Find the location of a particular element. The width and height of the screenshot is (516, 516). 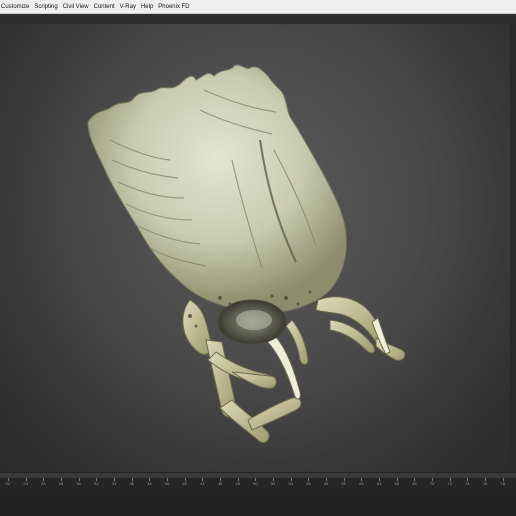

ruler-tick-label: 66 is located at coordinates (396, 483).